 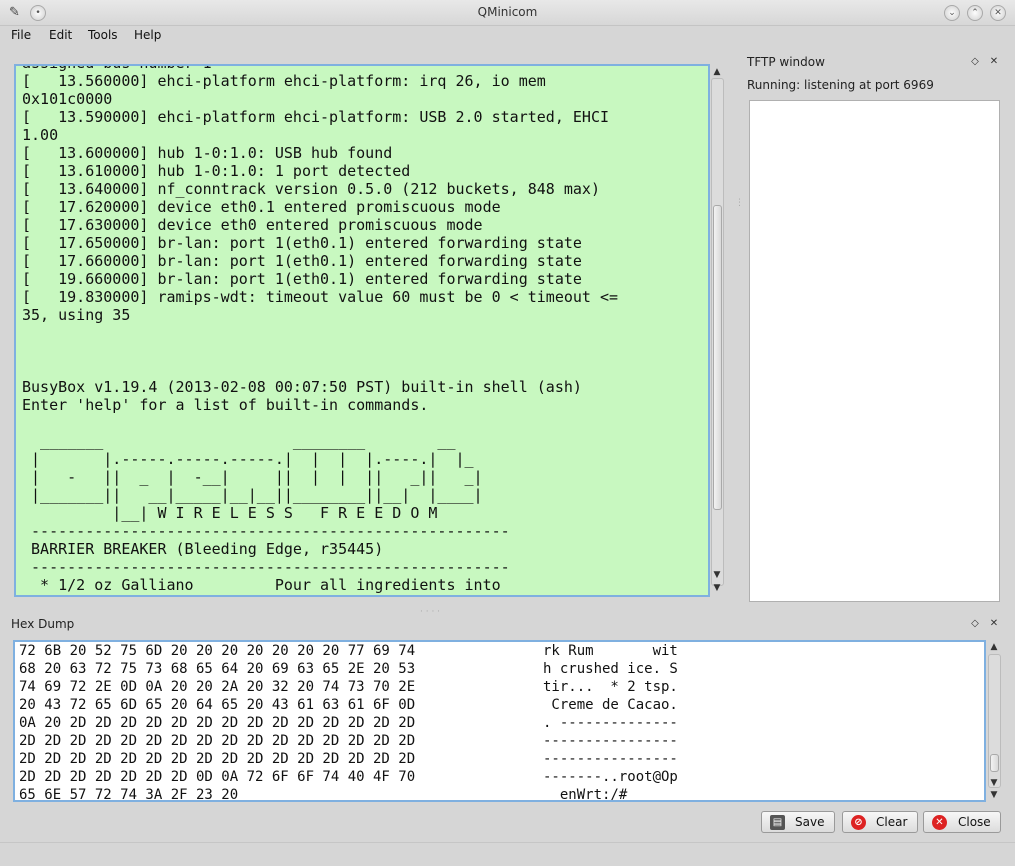 I want to click on terminal-line: 1.00, so click(x=40, y=135).